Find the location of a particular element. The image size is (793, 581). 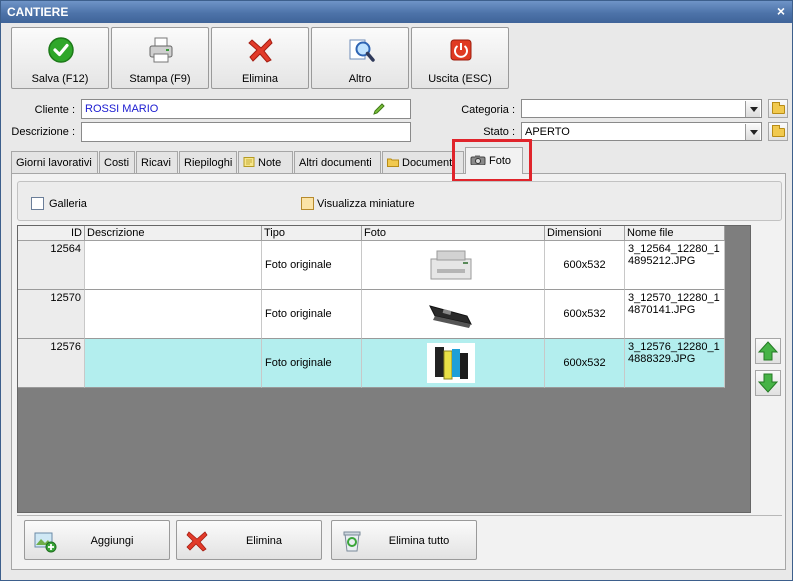

tab-costi: Costi is located at coordinates (117, 162).